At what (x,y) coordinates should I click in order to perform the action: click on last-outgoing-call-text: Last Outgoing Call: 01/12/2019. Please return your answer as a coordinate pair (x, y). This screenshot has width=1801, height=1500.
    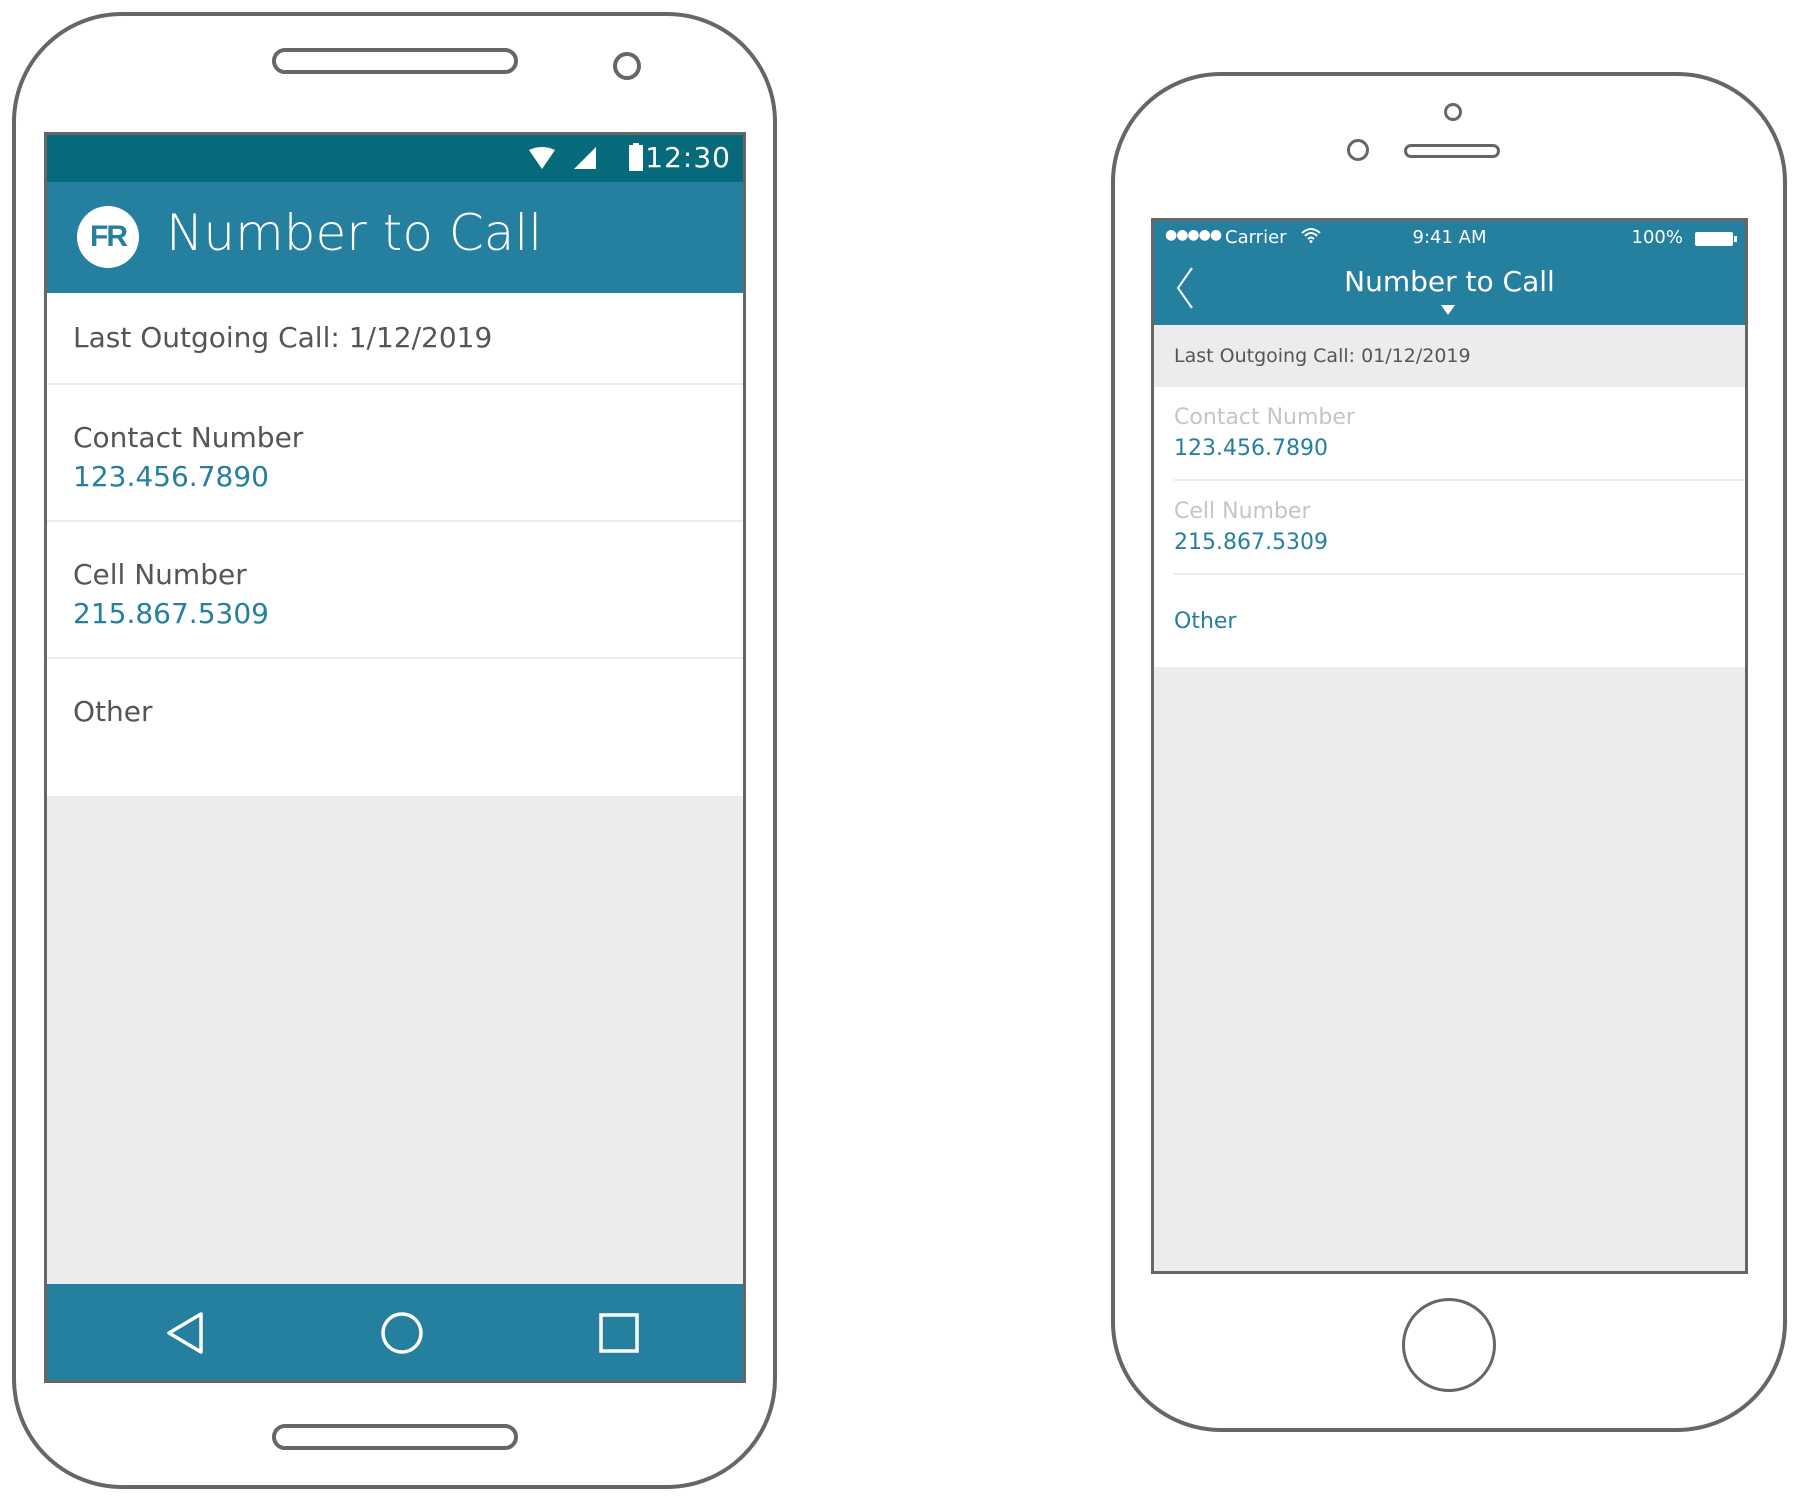
    Looking at the image, I should click on (1449, 356).